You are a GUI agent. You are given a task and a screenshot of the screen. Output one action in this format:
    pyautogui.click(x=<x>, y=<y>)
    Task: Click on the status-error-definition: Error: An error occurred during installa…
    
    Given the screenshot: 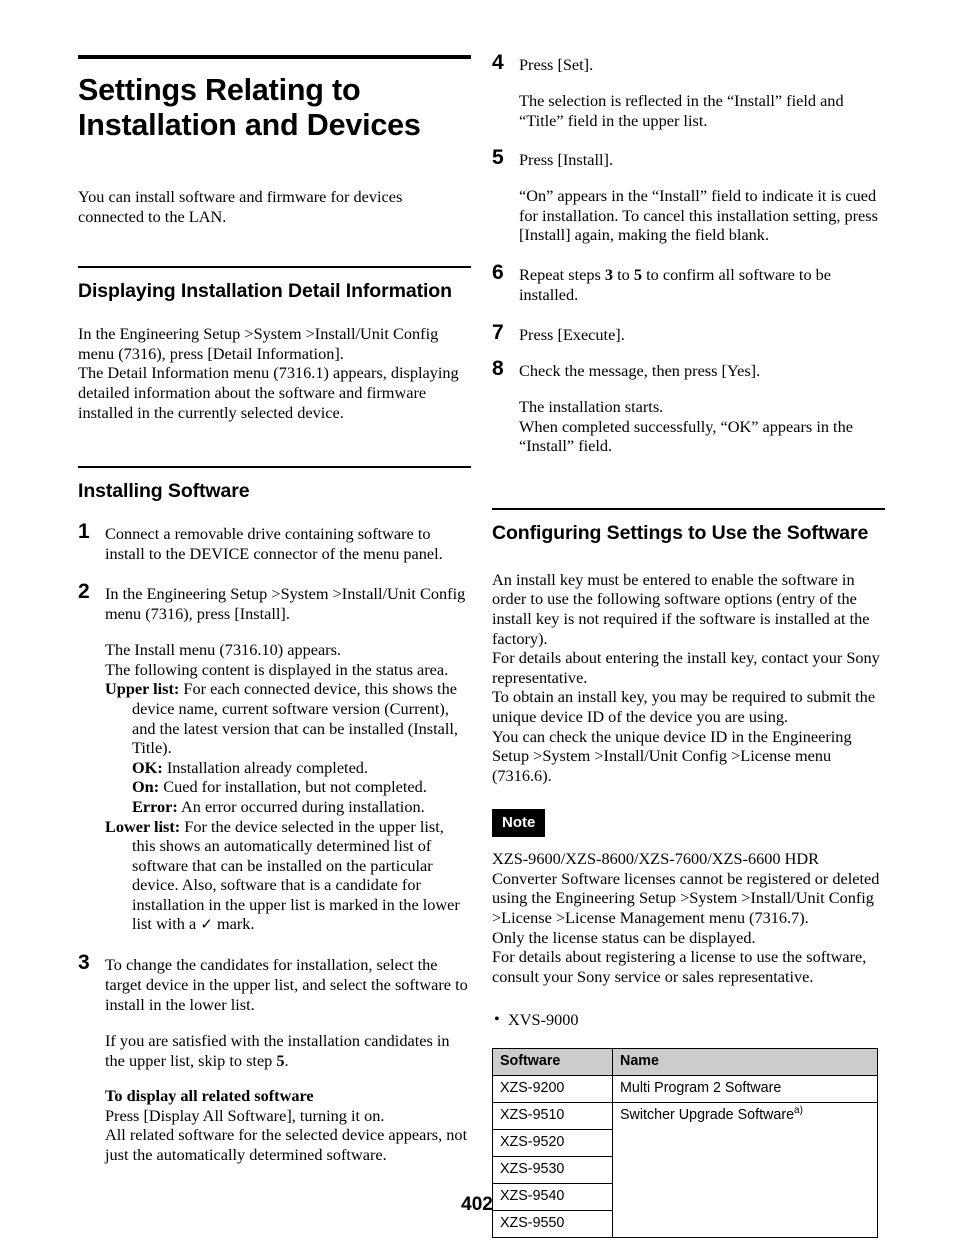 What is the action you would take?
    pyautogui.click(x=288, y=807)
    